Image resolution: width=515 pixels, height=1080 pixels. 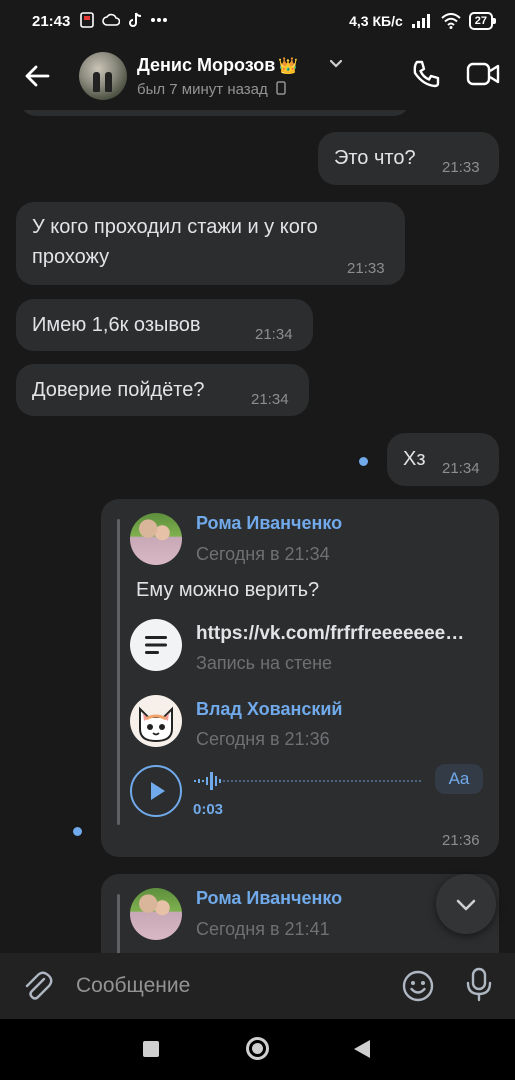 What do you see at coordinates (111, 19) in the screenshot?
I see `cloud-icon` at bounding box center [111, 19].